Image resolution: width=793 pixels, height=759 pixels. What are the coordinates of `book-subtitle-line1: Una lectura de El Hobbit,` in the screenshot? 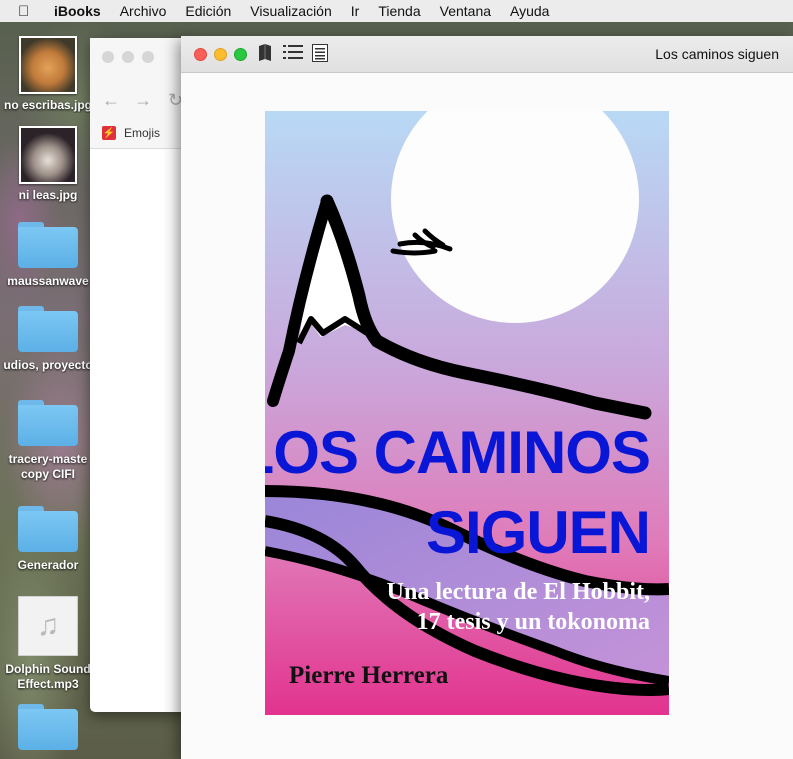 It's located at (518, 592).